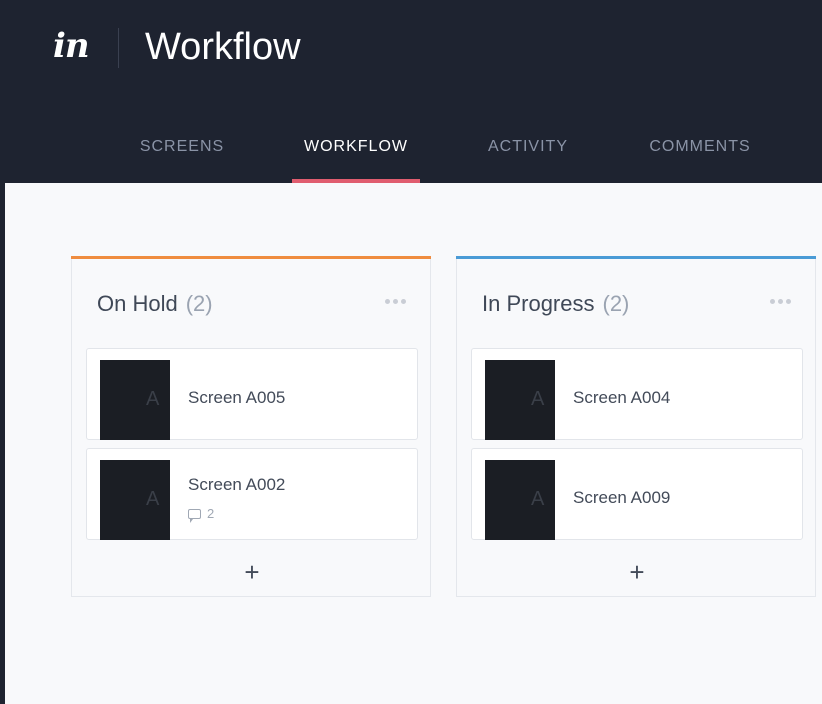  Describe the element at coordinates (71, 46) in the screenshot. I see `invision-logo: in` at that location.